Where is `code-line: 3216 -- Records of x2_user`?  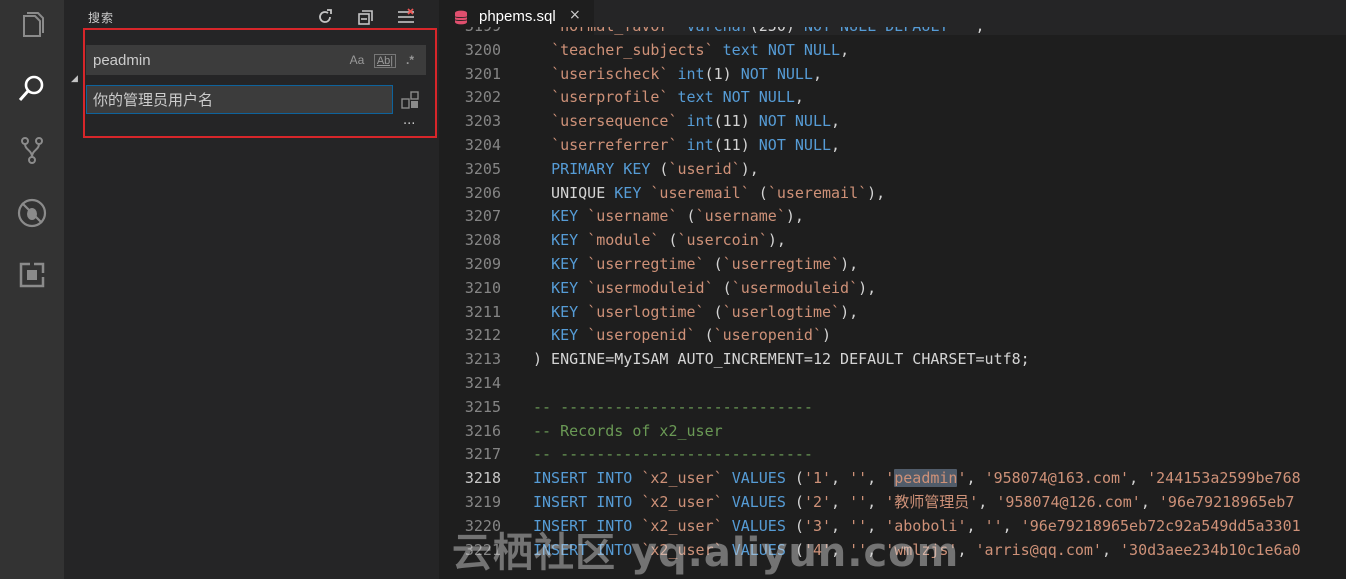
code-line: 3216 -- Records of x2_user is located at coordinates (892, 432).